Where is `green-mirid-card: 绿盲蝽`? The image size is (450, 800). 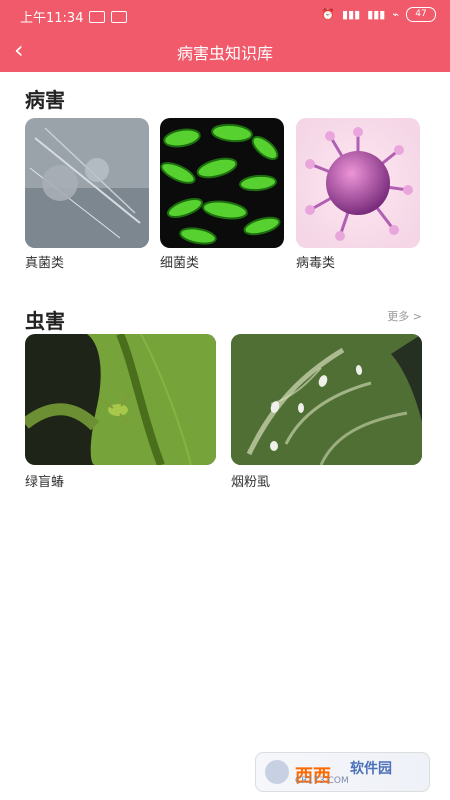 green-mirid-card: 绿盲蝽 is located at coordinates (120, 412).